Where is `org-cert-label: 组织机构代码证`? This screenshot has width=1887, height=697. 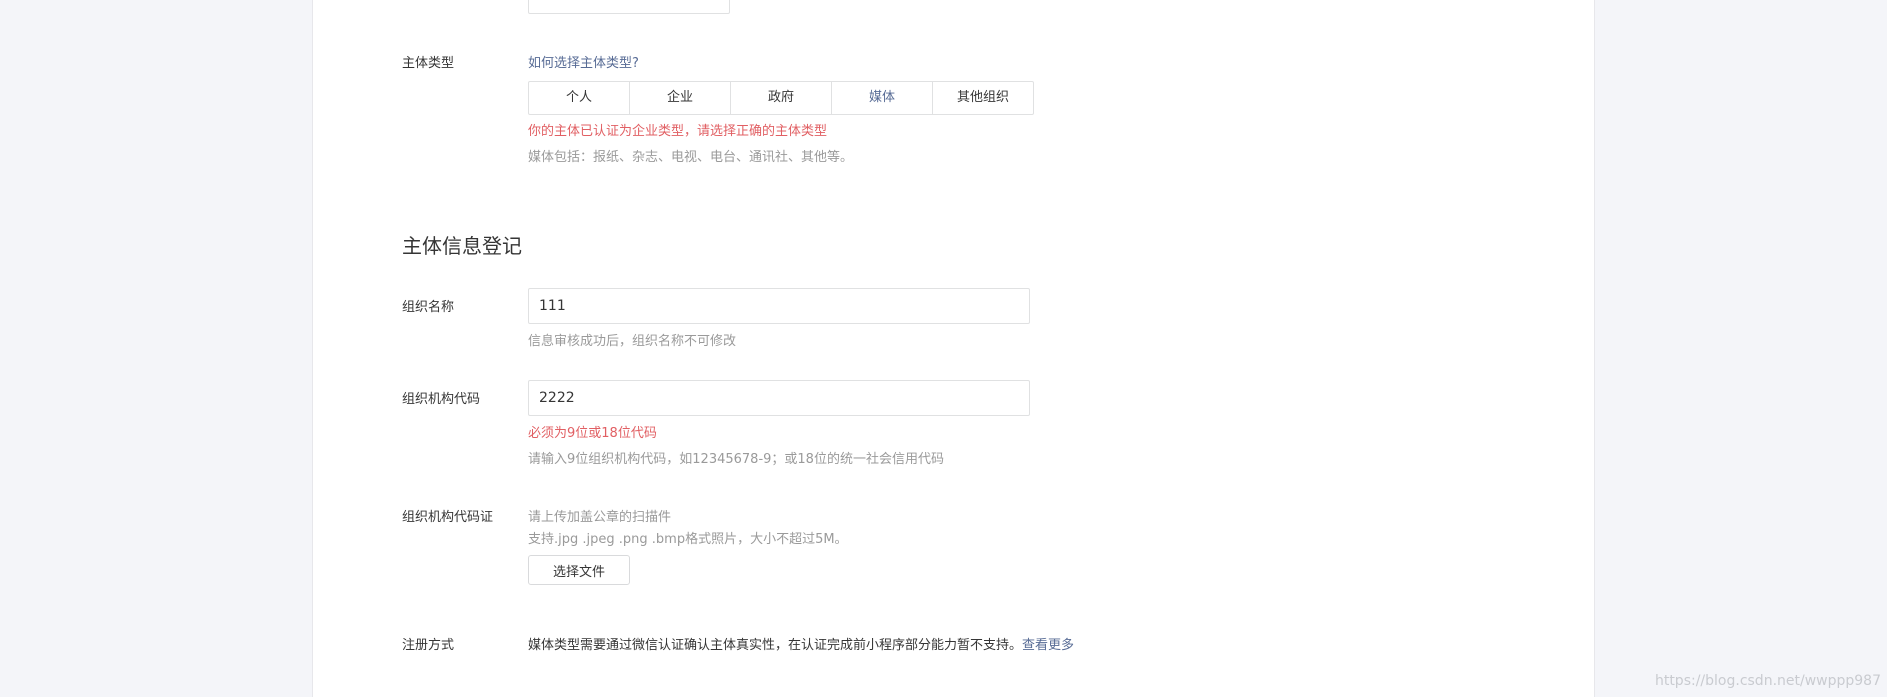 org-cert-label: 组织机构代码证 is located at coordinates (448, 517).